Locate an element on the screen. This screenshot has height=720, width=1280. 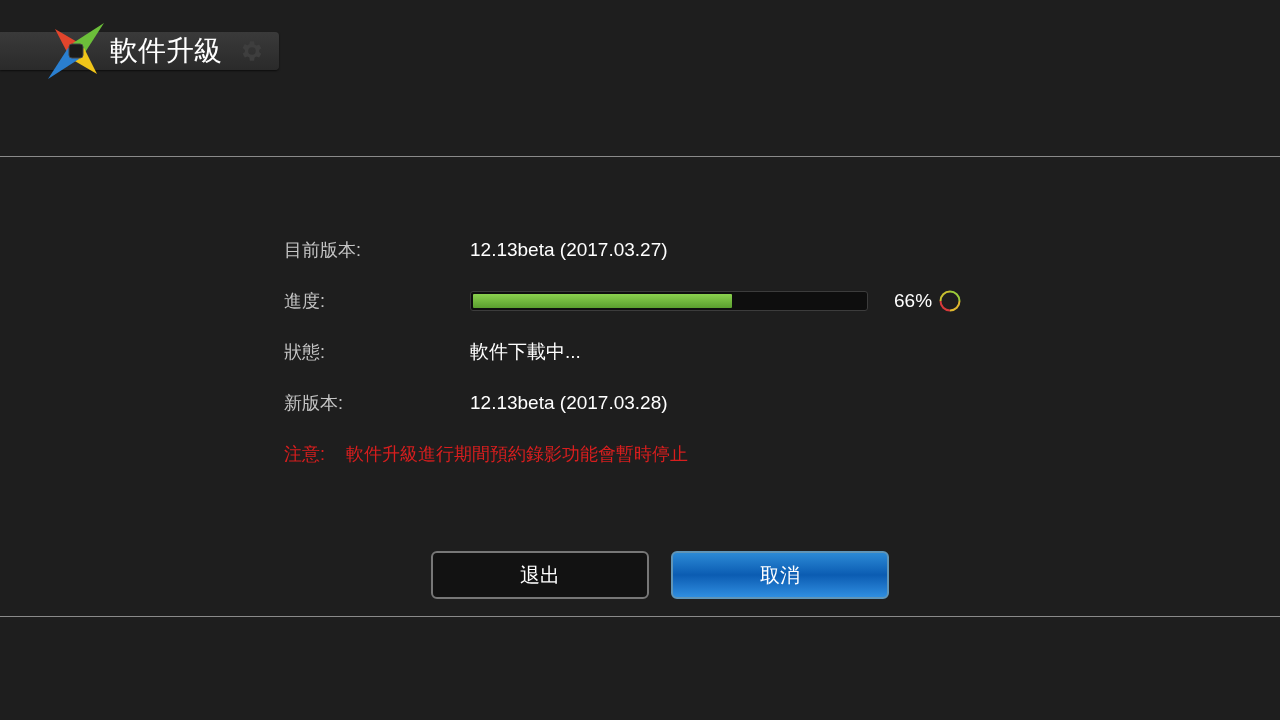
progress-percent: 66% is located at coordinates (913, 300).